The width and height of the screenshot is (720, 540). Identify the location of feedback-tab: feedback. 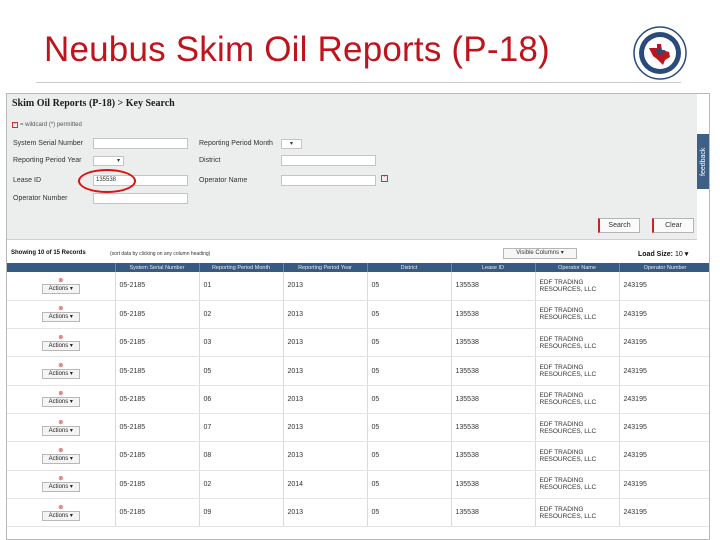
(703, 161).